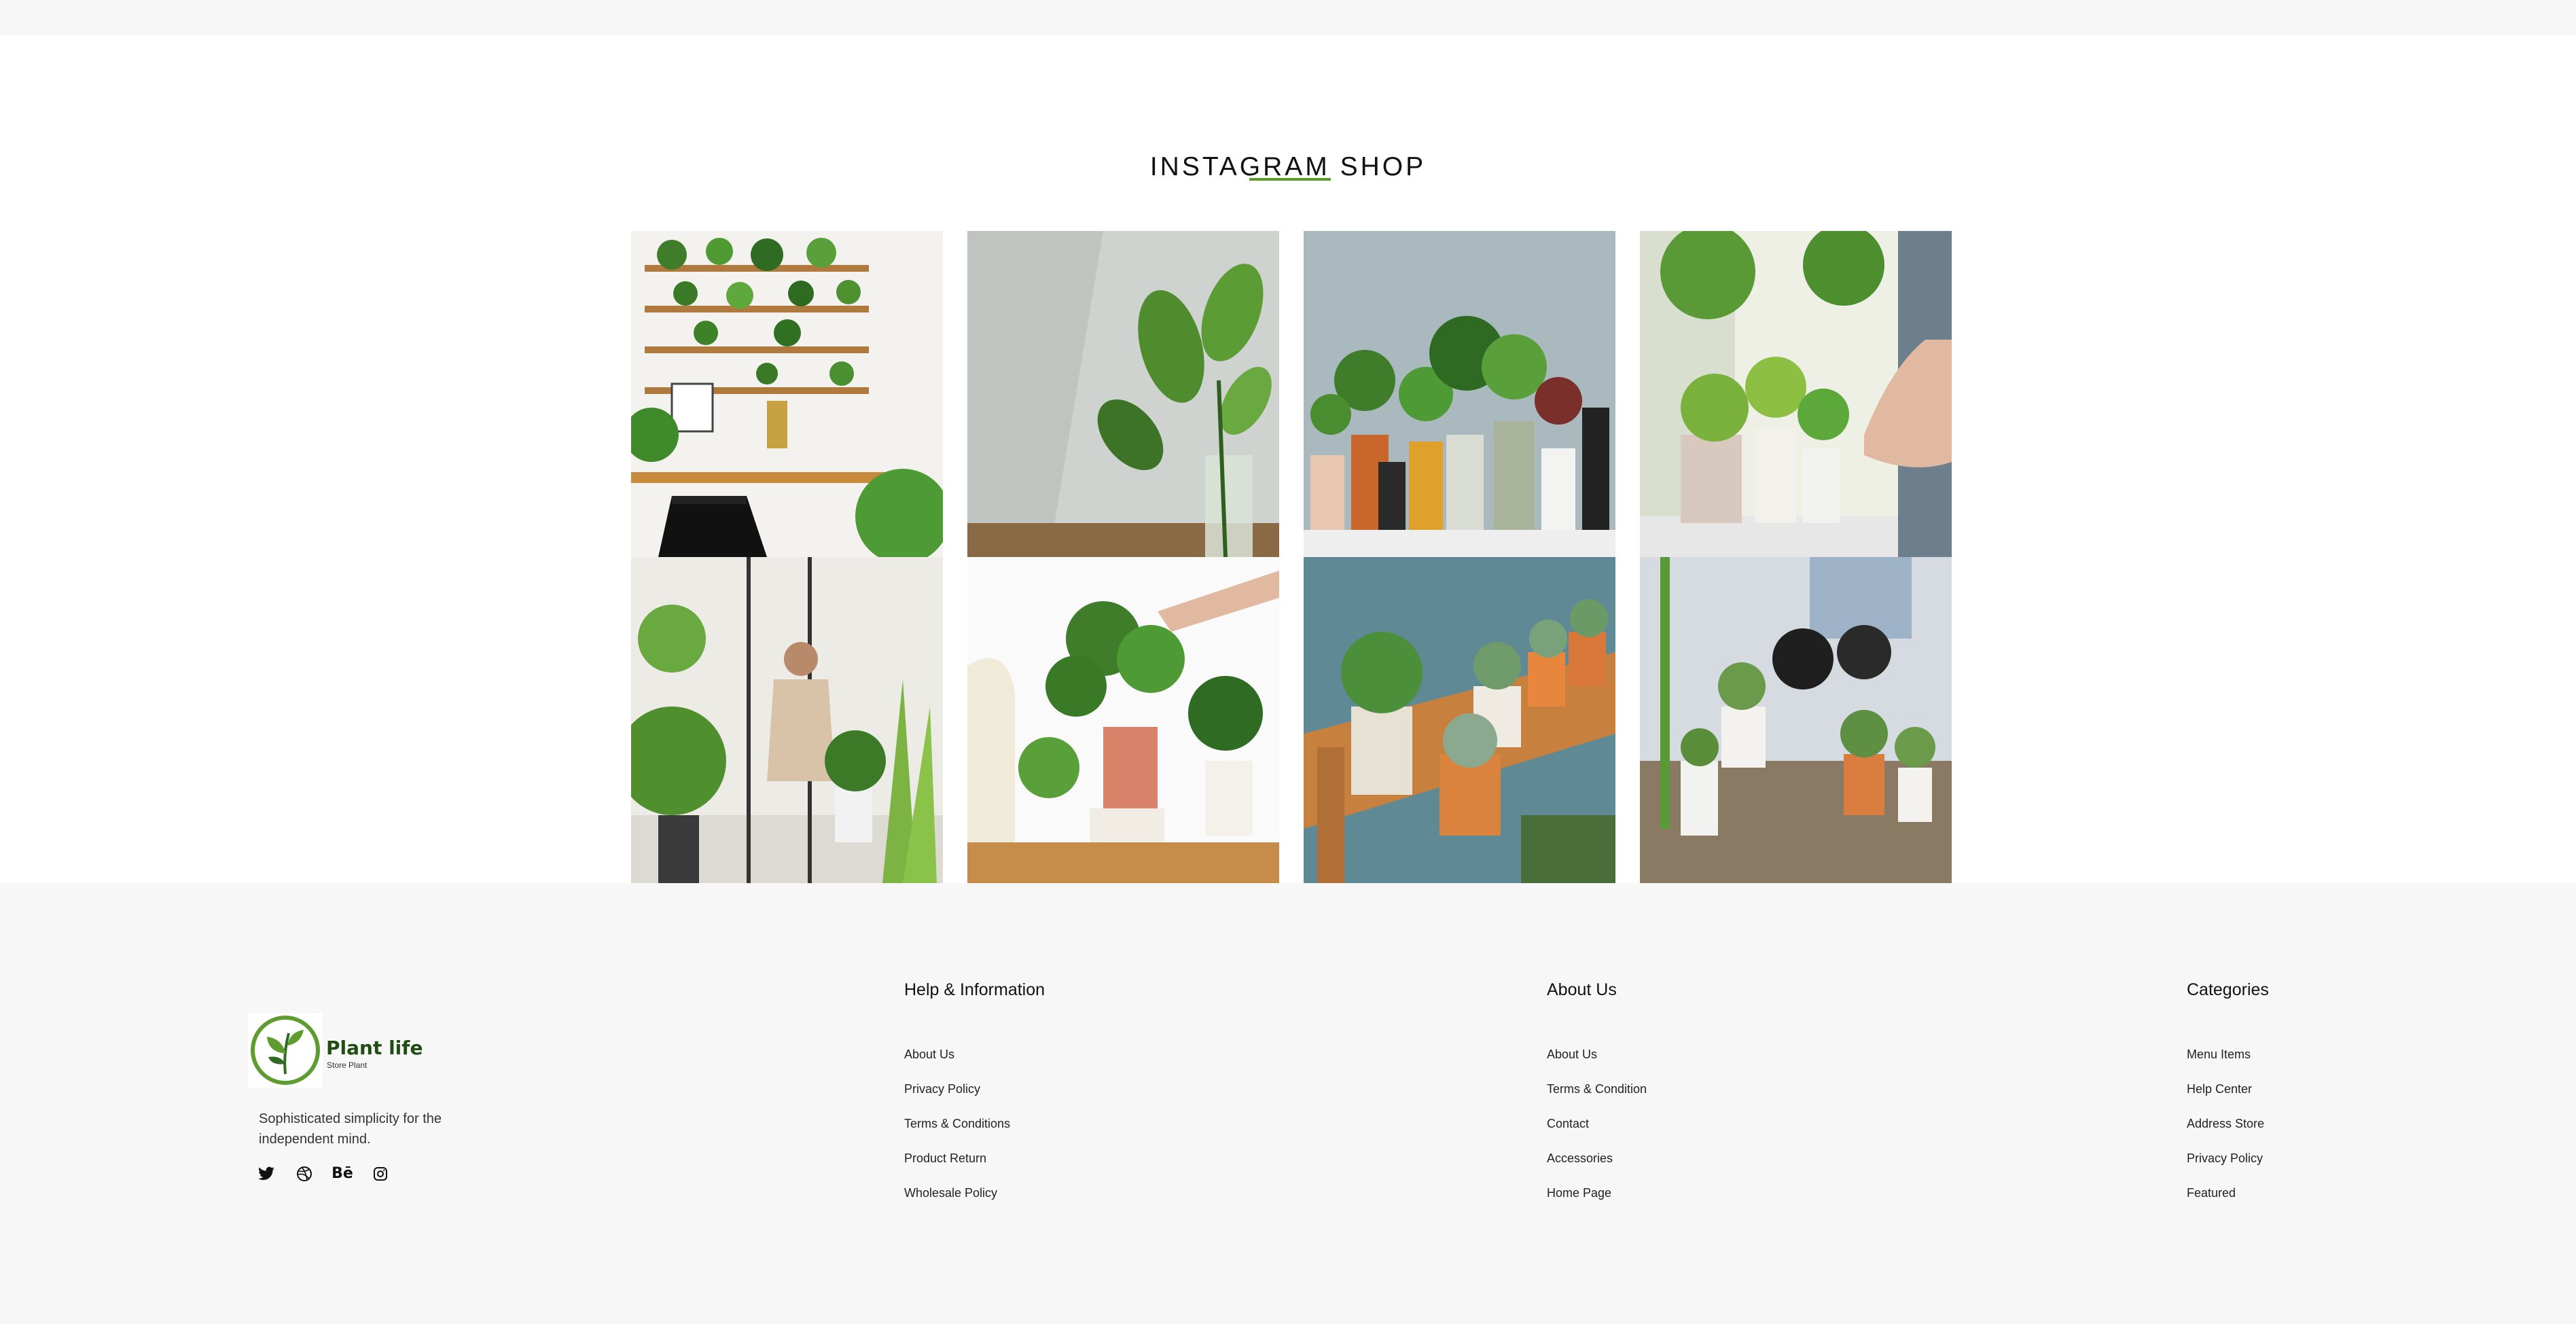 The height and width of the screenshot is (1324, 2576). What do you see at coordinates (974, 989) in the screenshot?
I see `footer-column-title: Help & Information` at bounding box center [974, 989].